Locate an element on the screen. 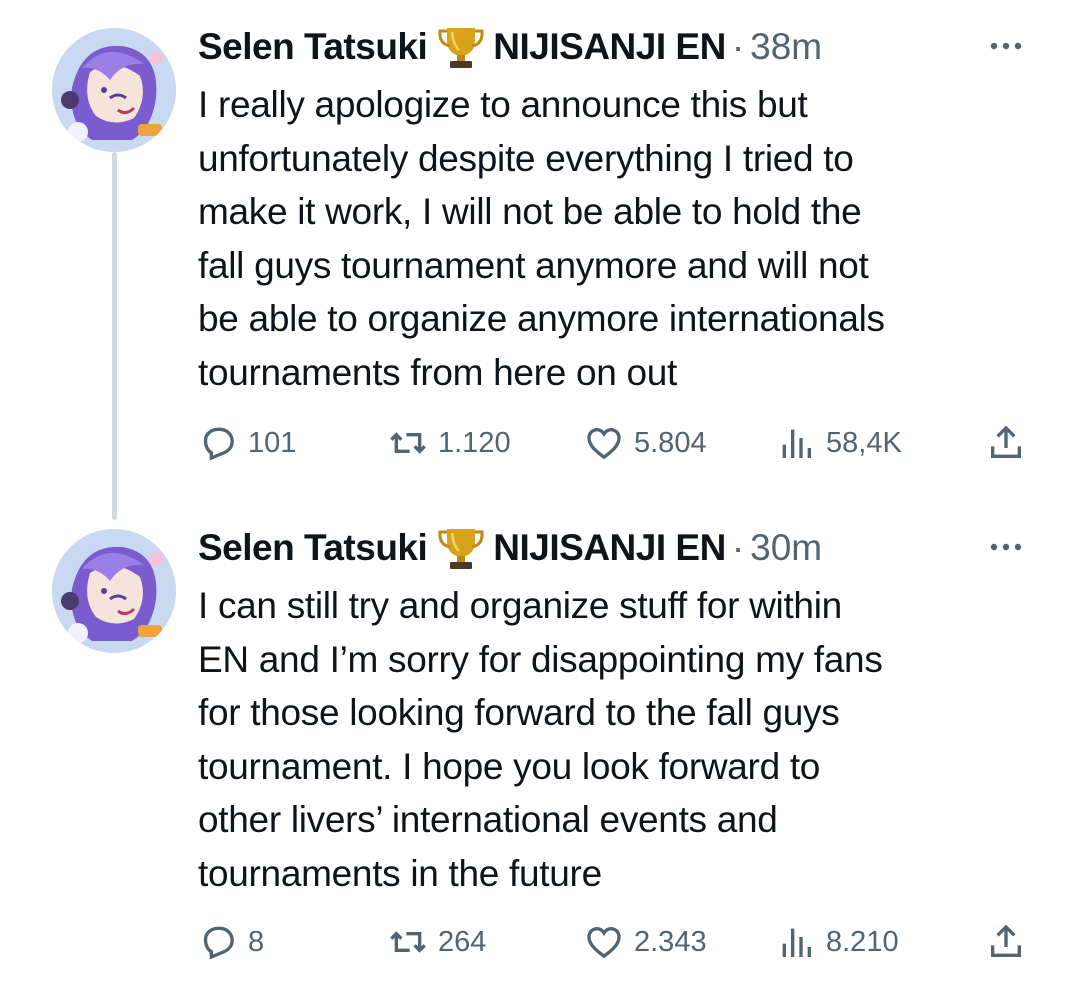 The height and width of the screenshot is (997, 1080). reply-button: 8 is located at coordinates (231, 942).